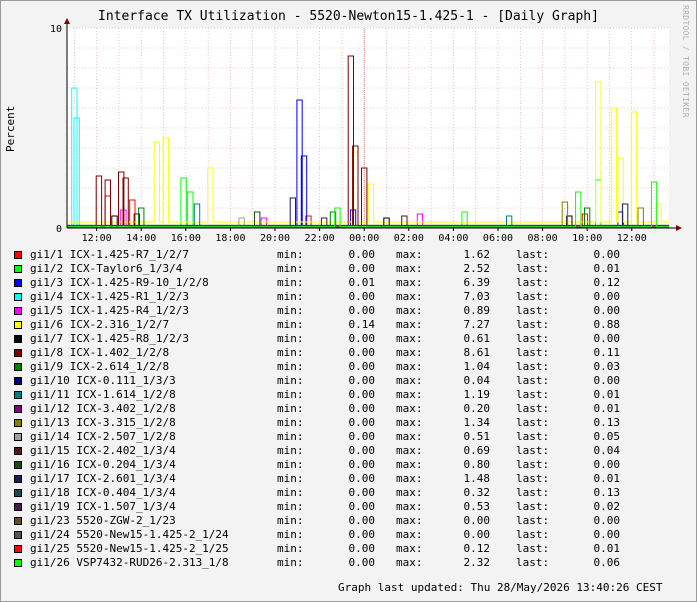 This screenshot has width=697, height=602. I want to click on max-value: 0.61, so click(477, 338).